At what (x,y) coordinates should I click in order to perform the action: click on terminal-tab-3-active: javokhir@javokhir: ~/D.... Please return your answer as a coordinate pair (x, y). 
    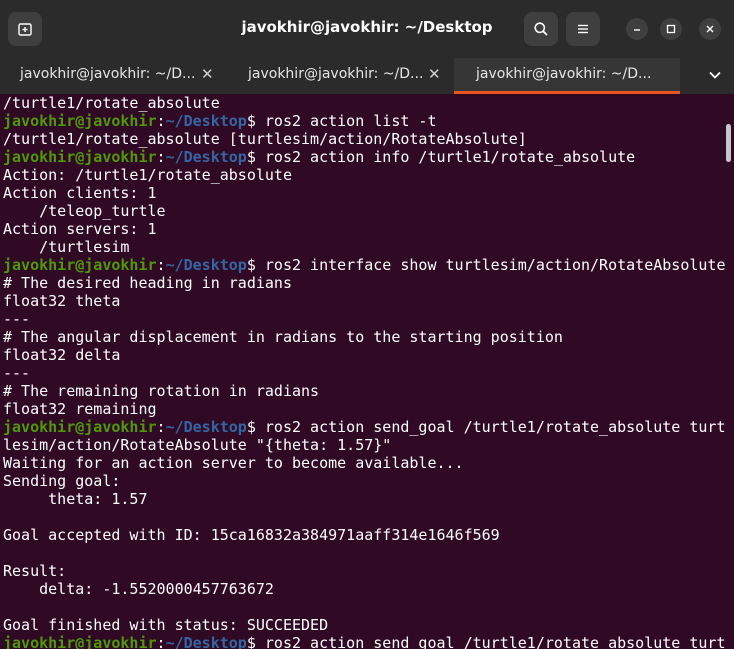
    Looking at the image, I should click on (567, 76).